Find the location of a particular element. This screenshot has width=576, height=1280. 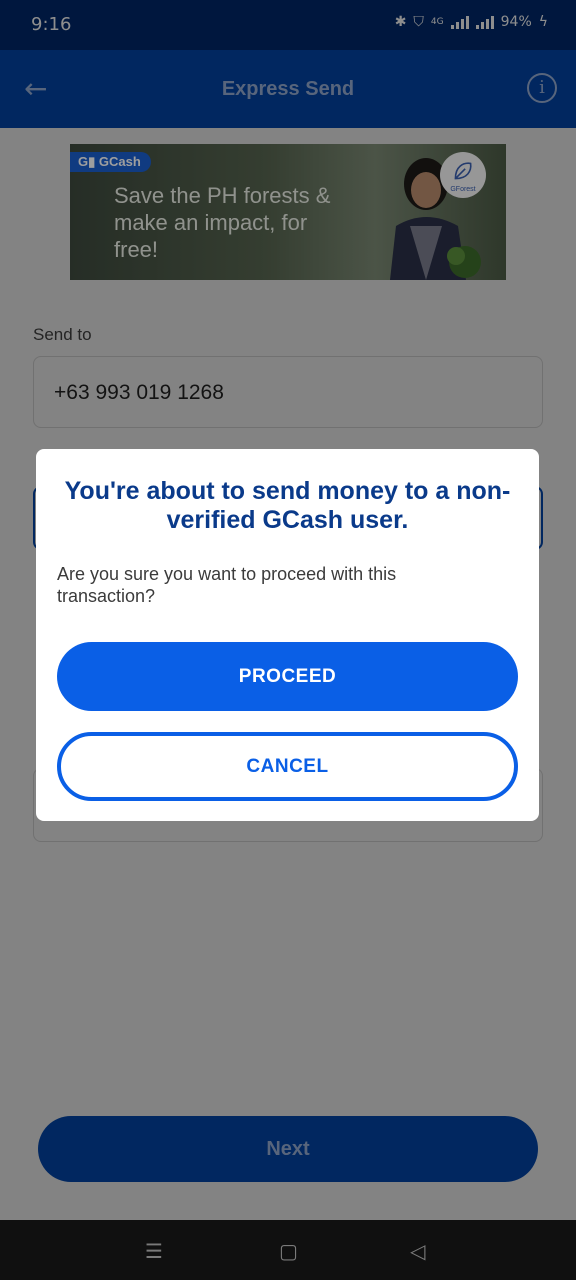

back-triangle-icon: ◁ is located at coordinates (417, 1251).